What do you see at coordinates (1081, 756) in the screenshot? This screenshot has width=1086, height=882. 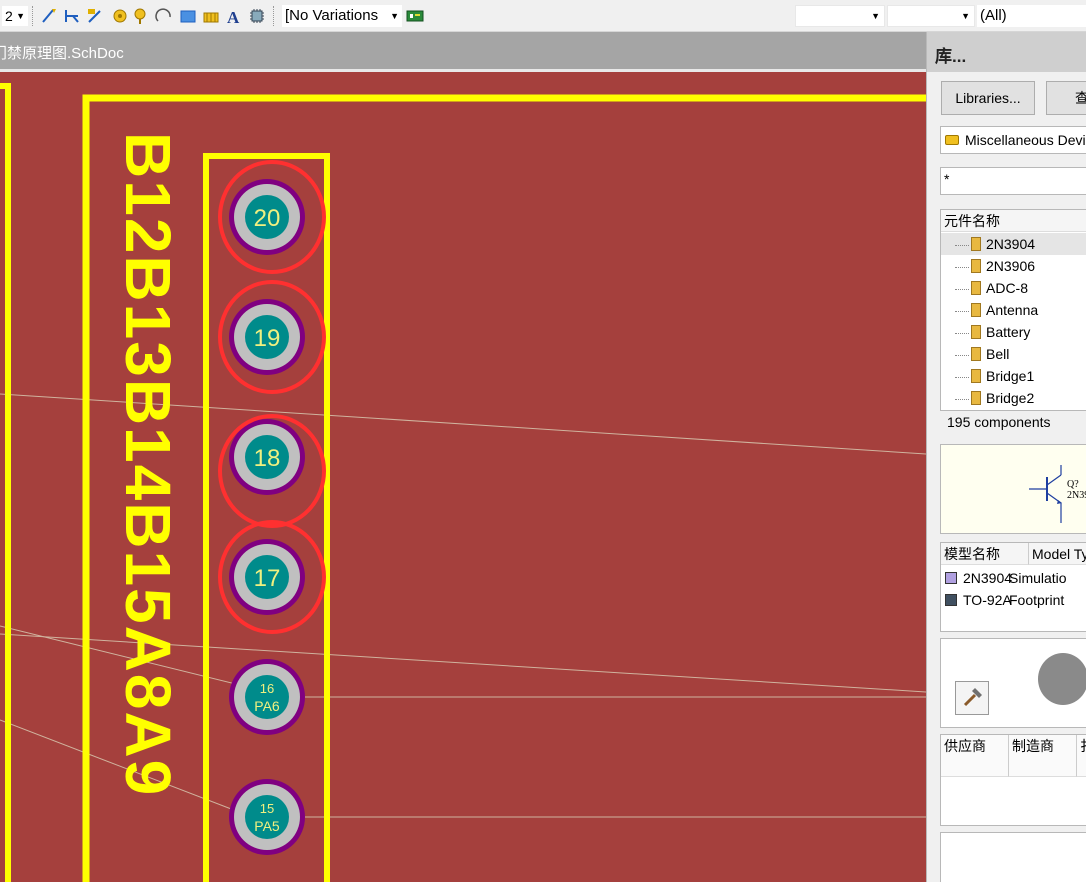 I see `description-header: 扌` at bounding box center [1081, 756].